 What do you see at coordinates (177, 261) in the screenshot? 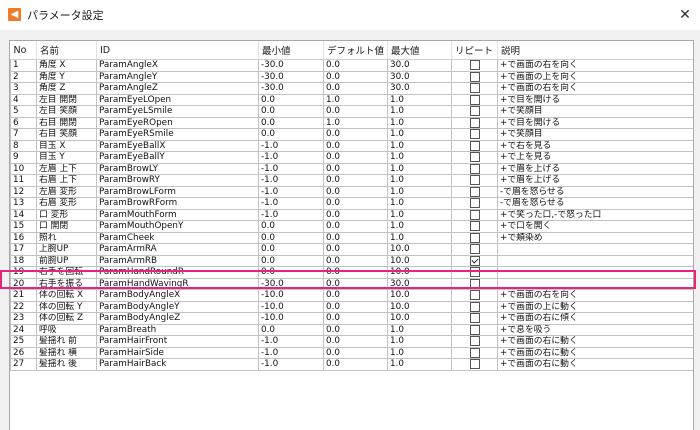
I see `cell-id: ParamArmRB` at bounding box center [177, 261].